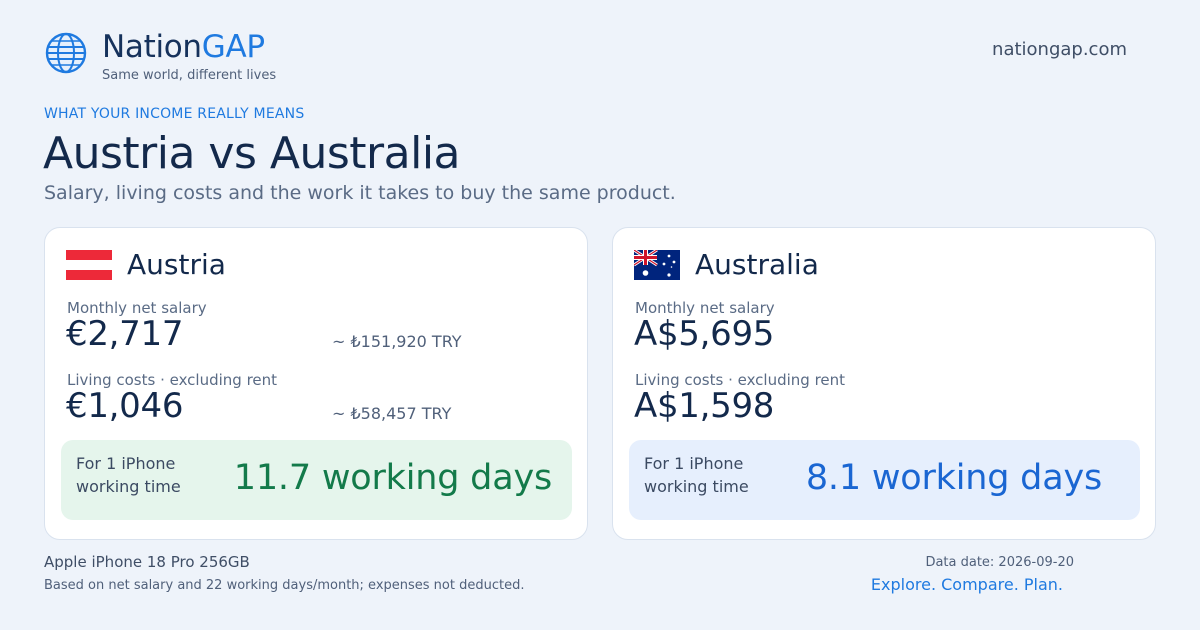  I want to click on salary-converted: ~ ₺151,920 TRY, so click(397, 341).